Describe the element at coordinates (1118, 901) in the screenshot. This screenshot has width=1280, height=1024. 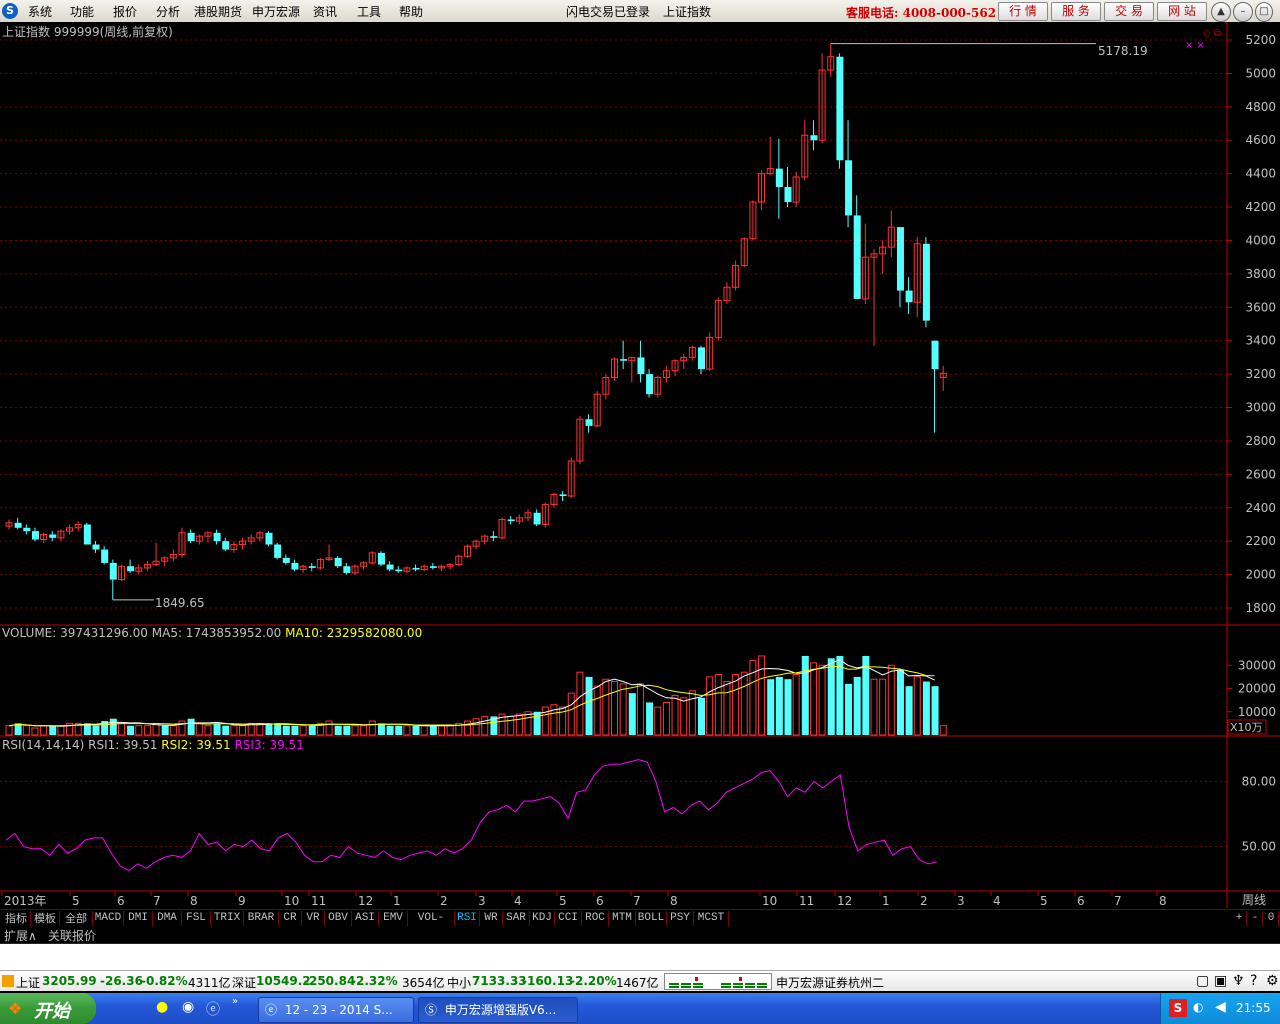
I see `x-tick-label: 7` at that location.